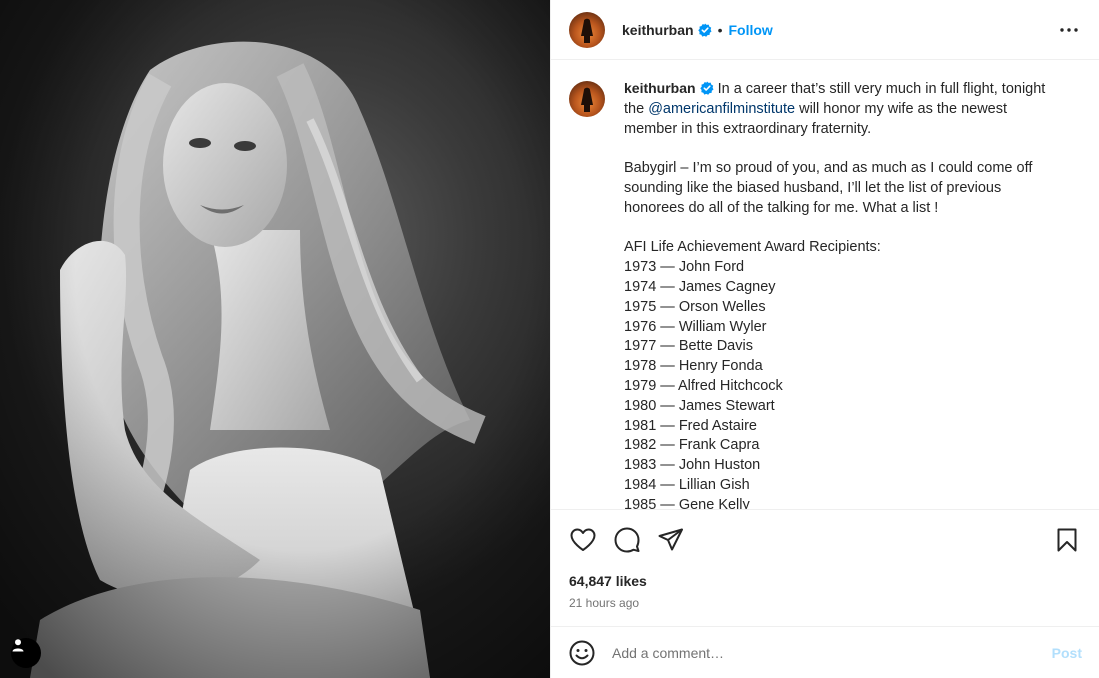 Image resolution: width=1099 pixels, height=678 pixels. I want to click on post-timestamp: 21 hours ago, so click(604, 603).